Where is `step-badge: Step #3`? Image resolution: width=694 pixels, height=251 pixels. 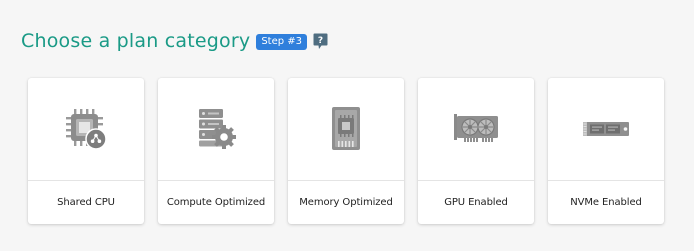
step-badge: Step #3 is located at coordinates (282, 42).